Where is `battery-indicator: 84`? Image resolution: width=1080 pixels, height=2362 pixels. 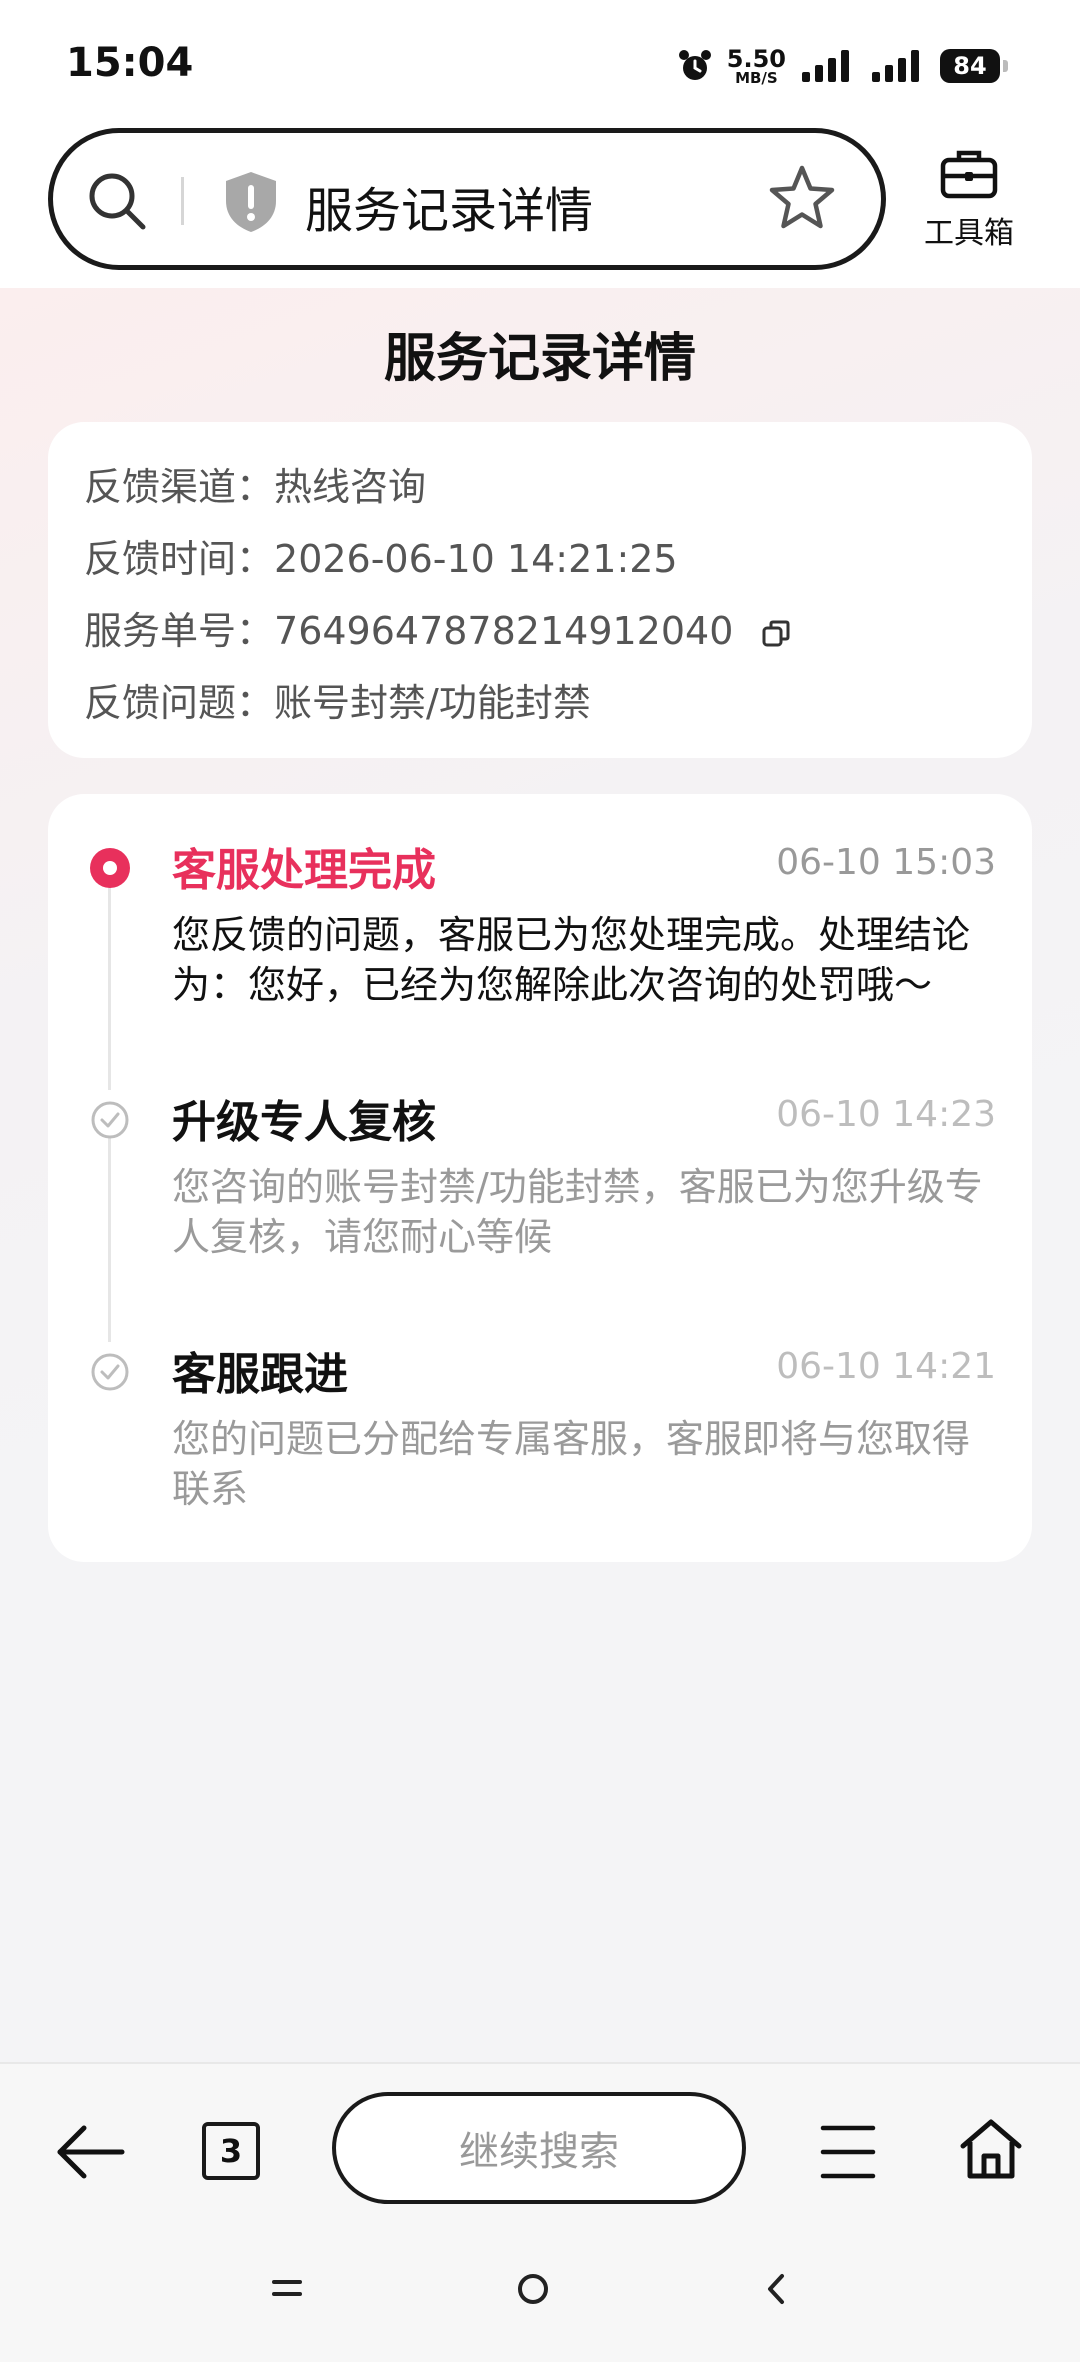 battery-indicator: 84 is located at coordinates (974, 66).